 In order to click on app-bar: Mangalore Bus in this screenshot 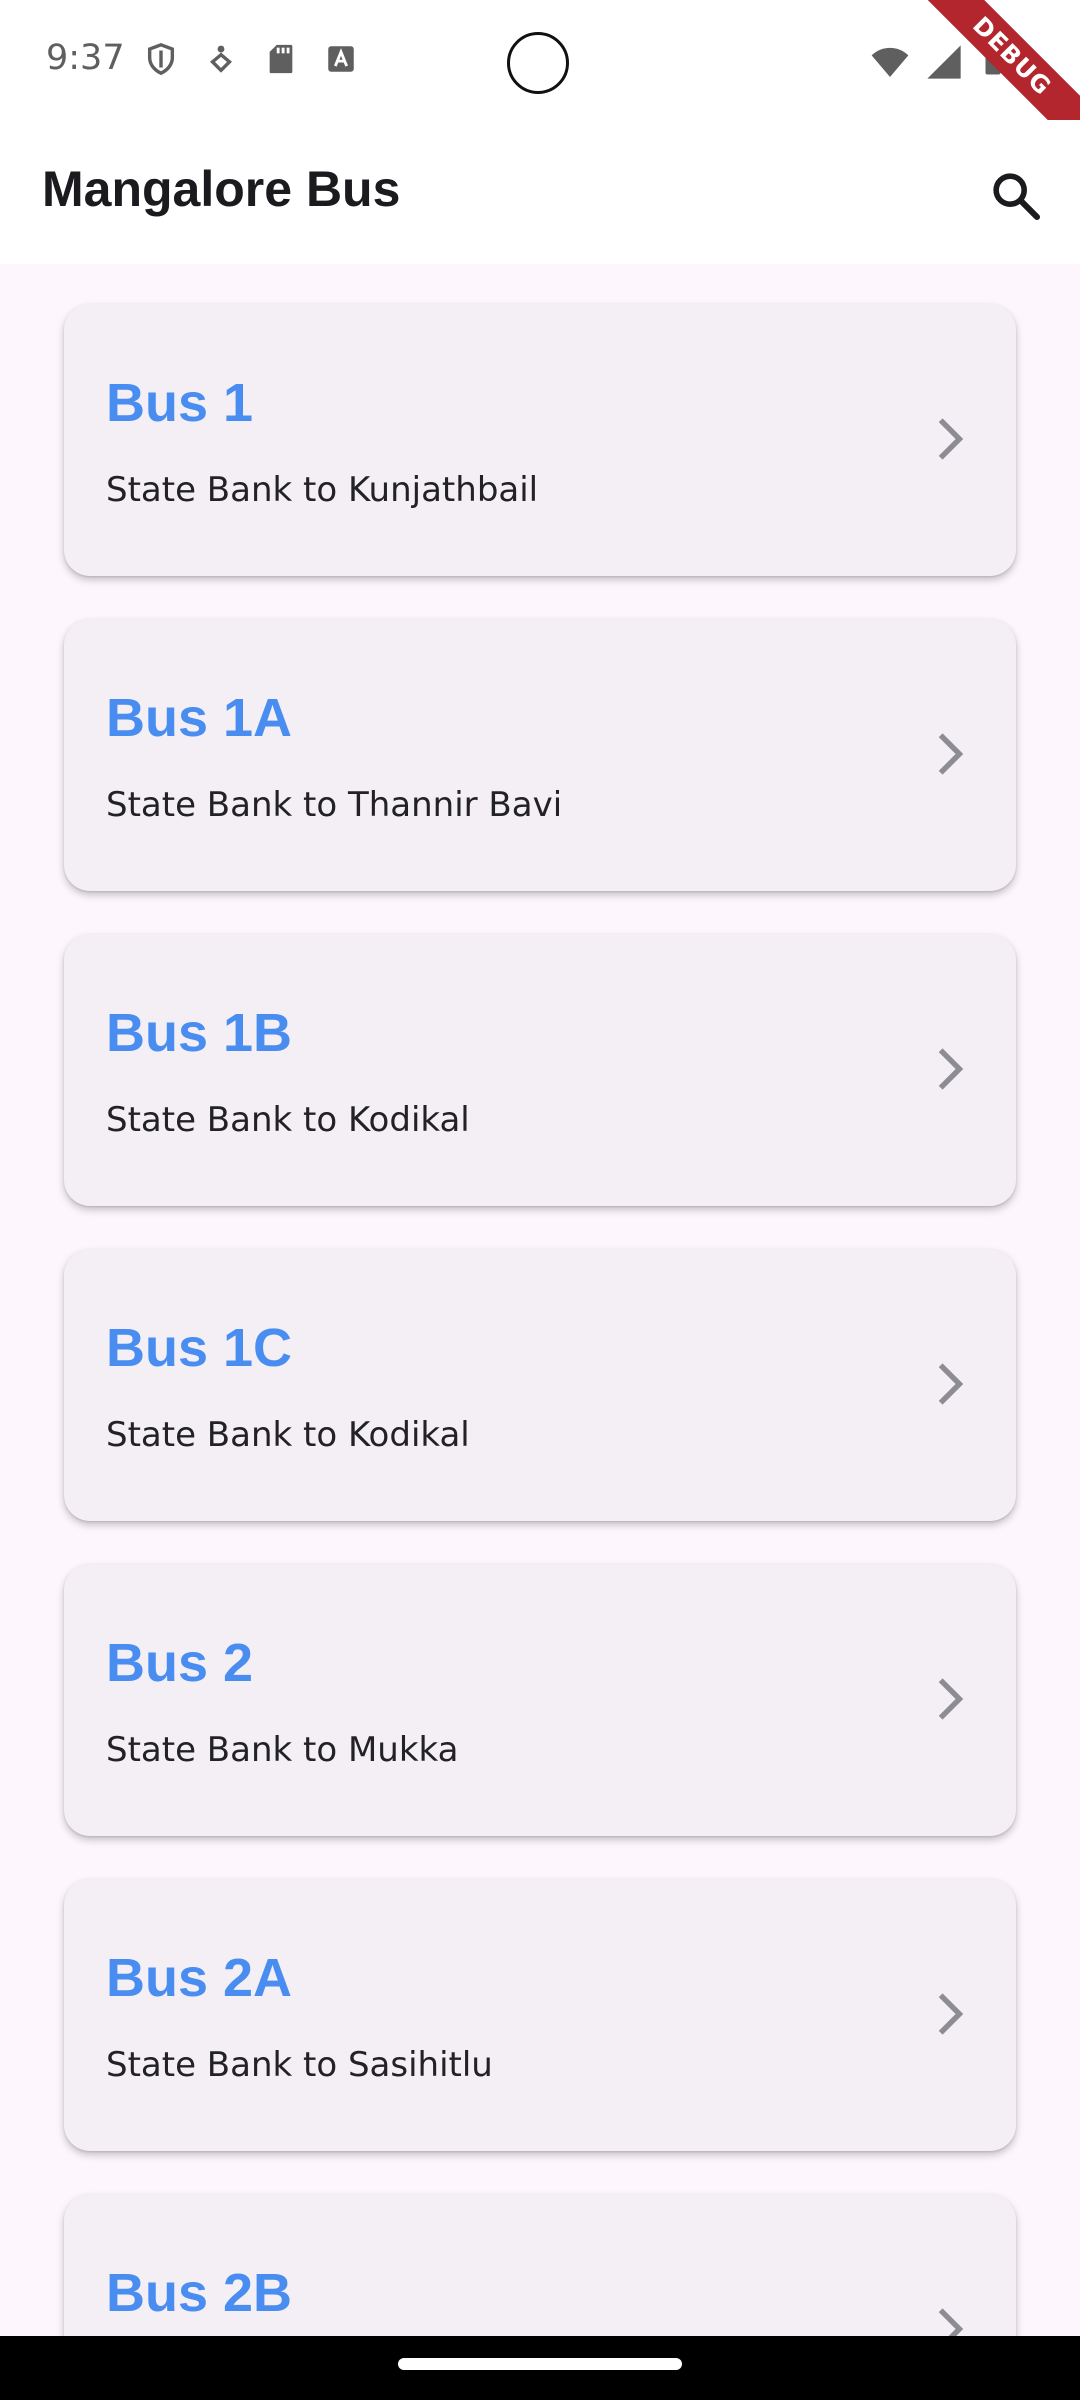, I will do `click(540, 192)`.